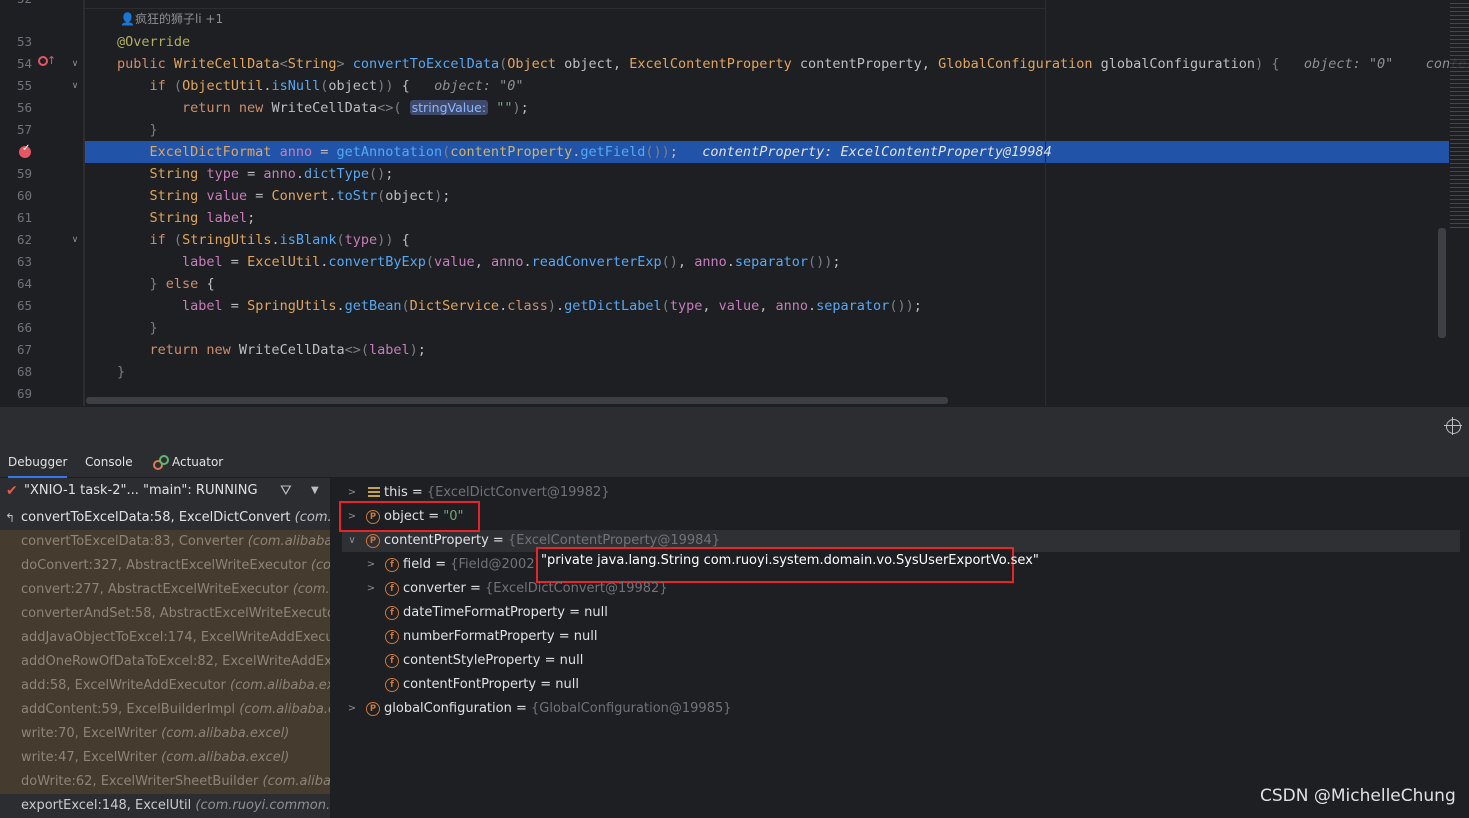  I want to click on watermark: CSDN @MichelleChung, so click(1358, 796).